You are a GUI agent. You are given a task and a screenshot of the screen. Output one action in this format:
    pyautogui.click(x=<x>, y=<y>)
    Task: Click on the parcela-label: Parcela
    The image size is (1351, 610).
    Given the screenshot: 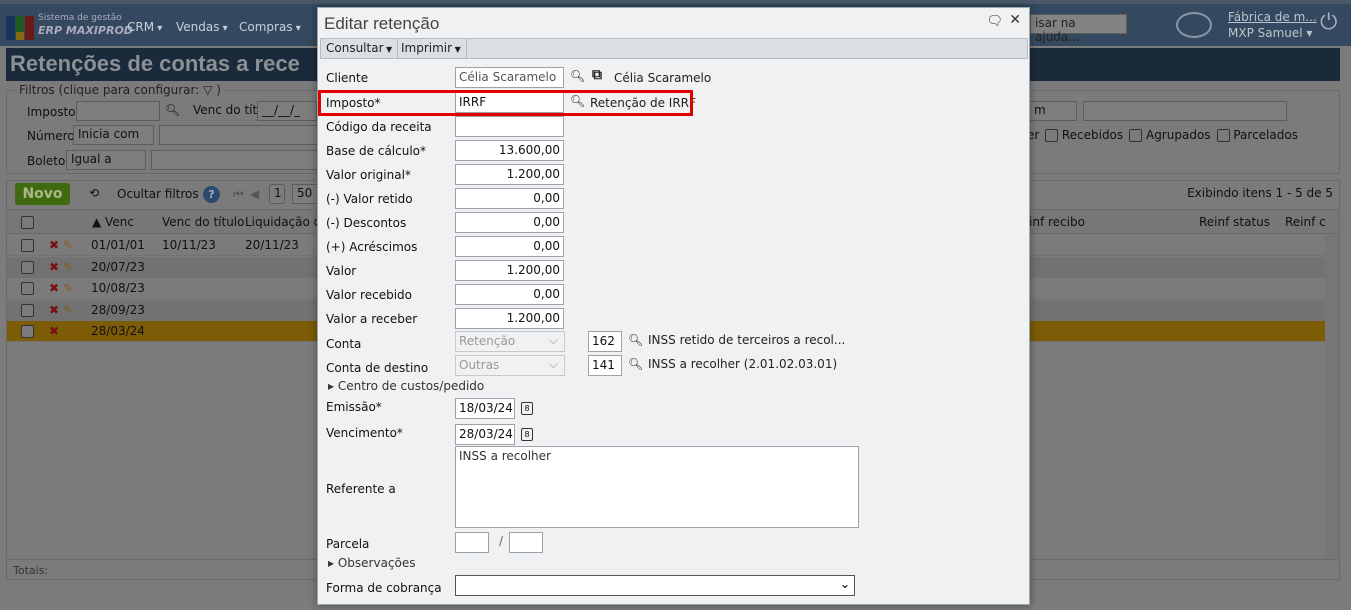 What is the action you would take?
    pyautogui.click(x=348, y=544)
    